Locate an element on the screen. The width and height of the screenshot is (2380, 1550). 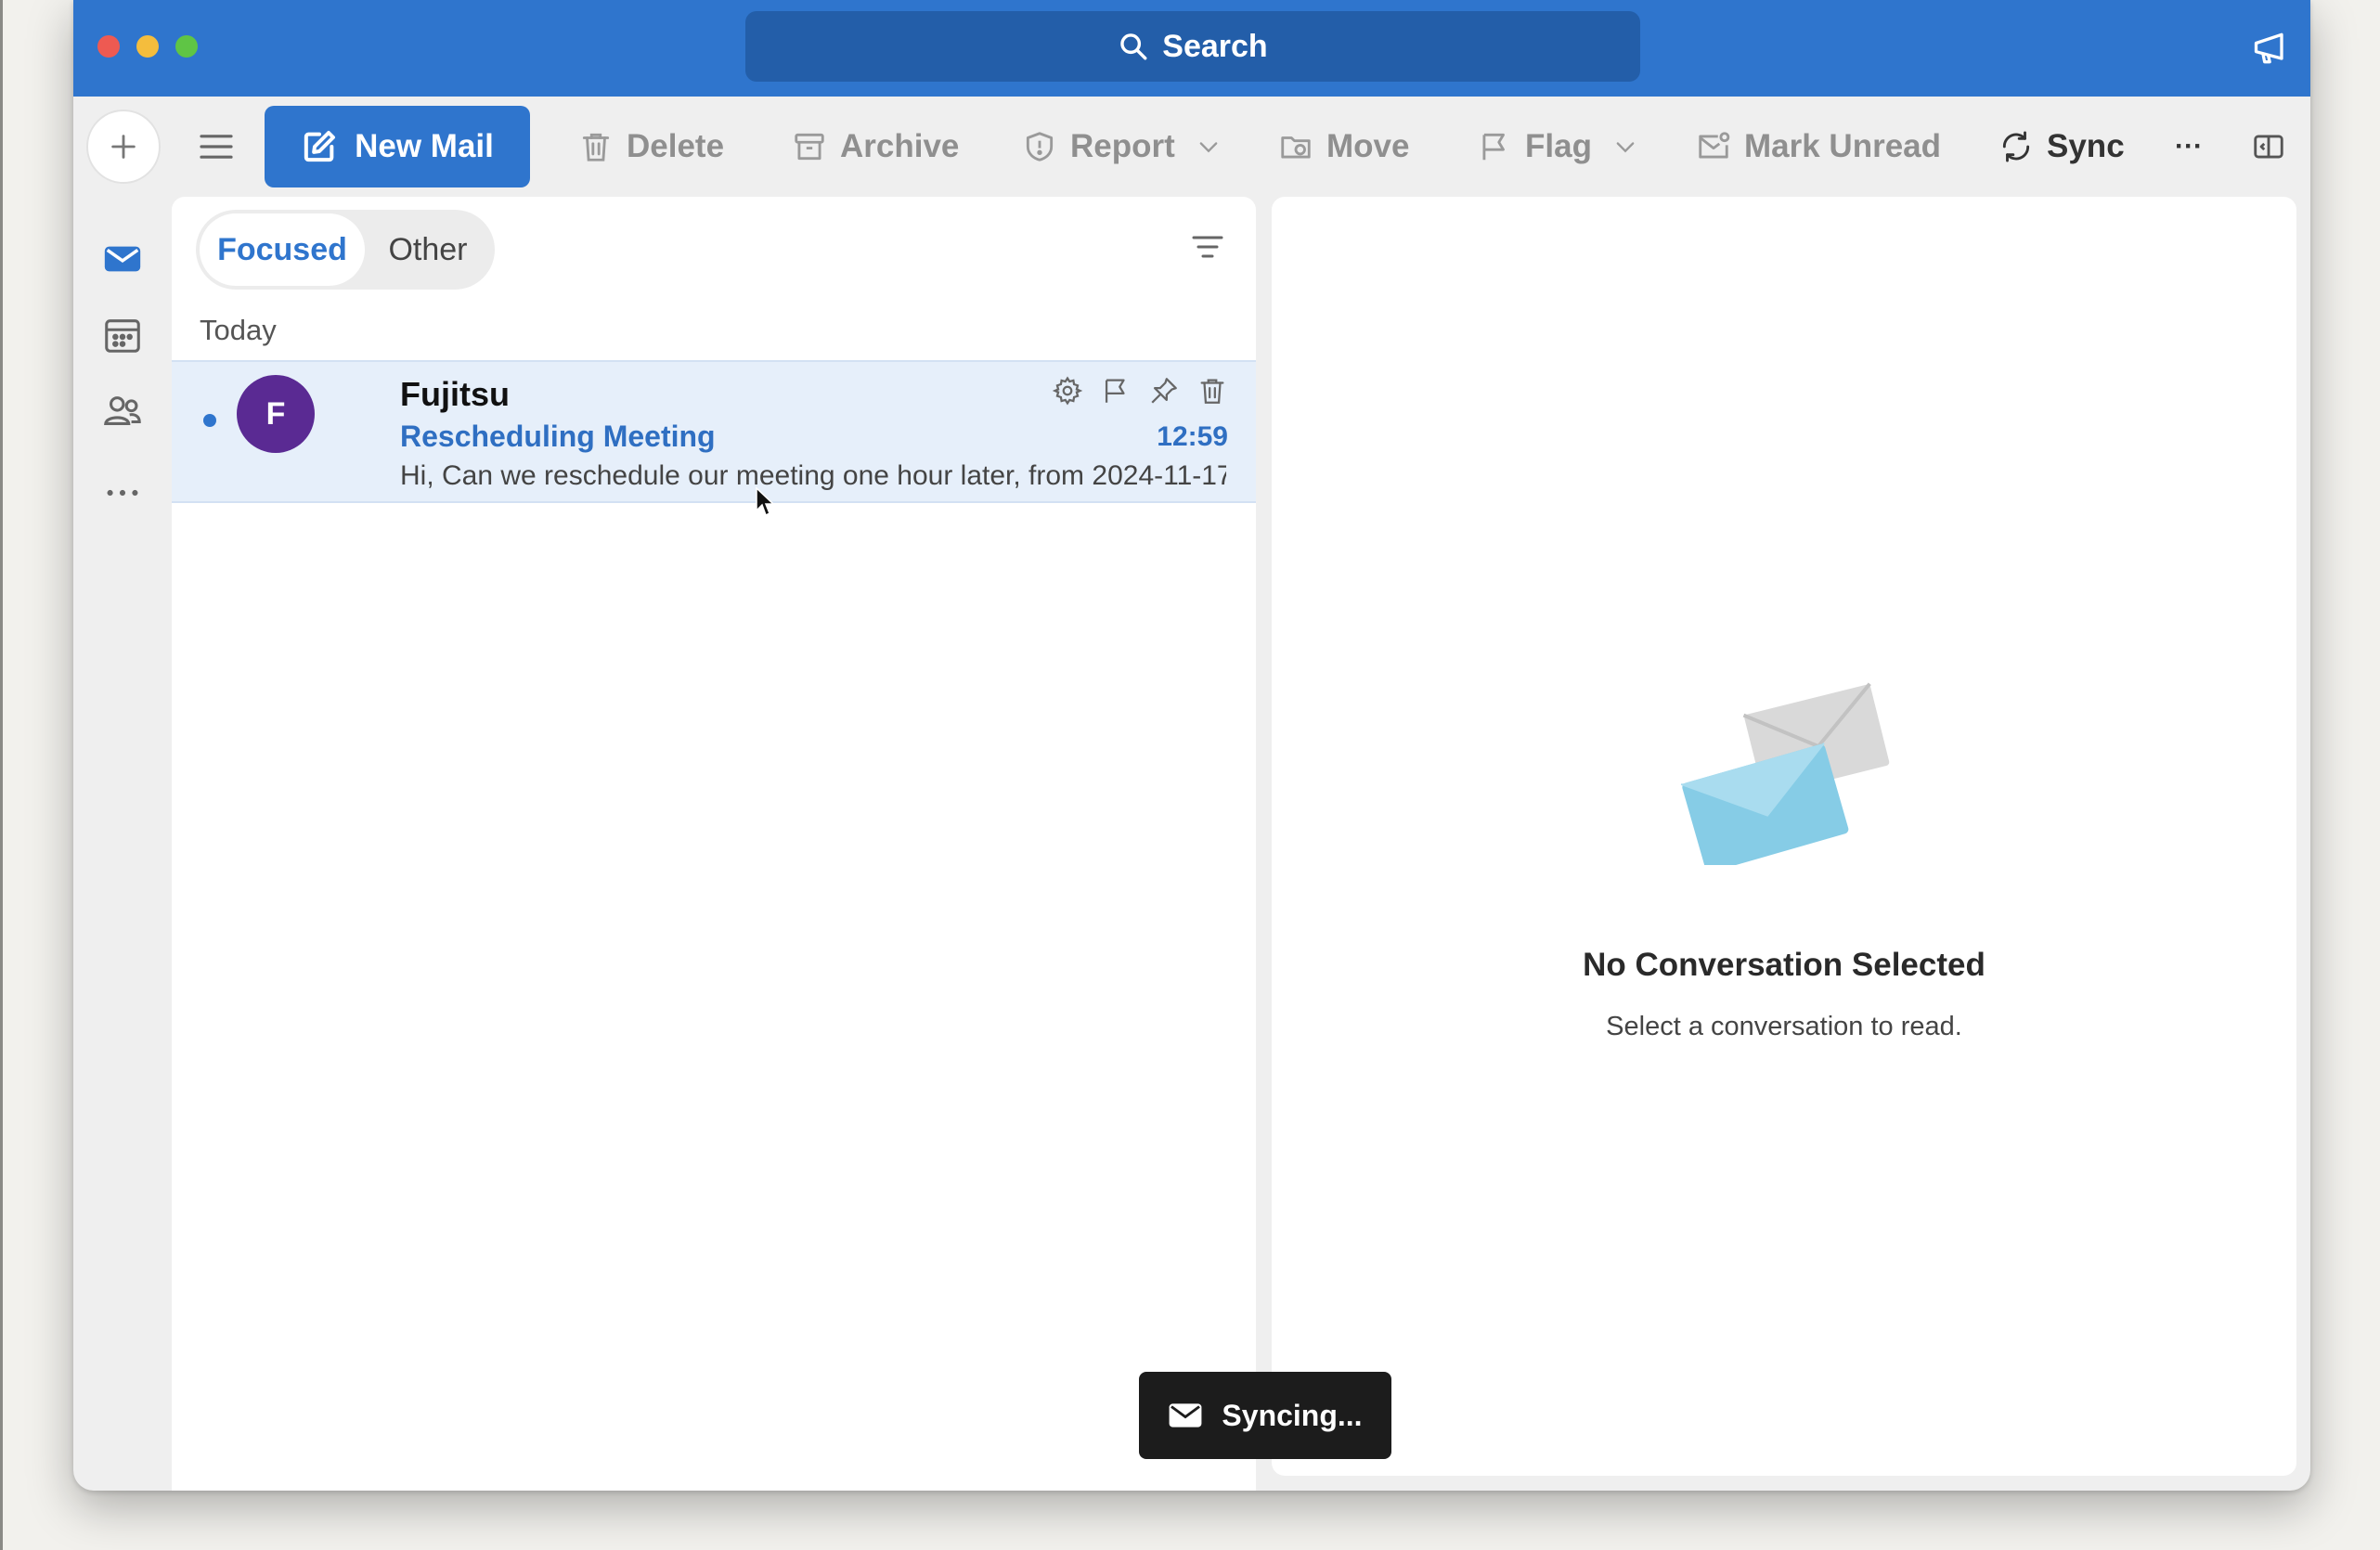
message-time: 12:59 is located at coordinates (1192, 436).